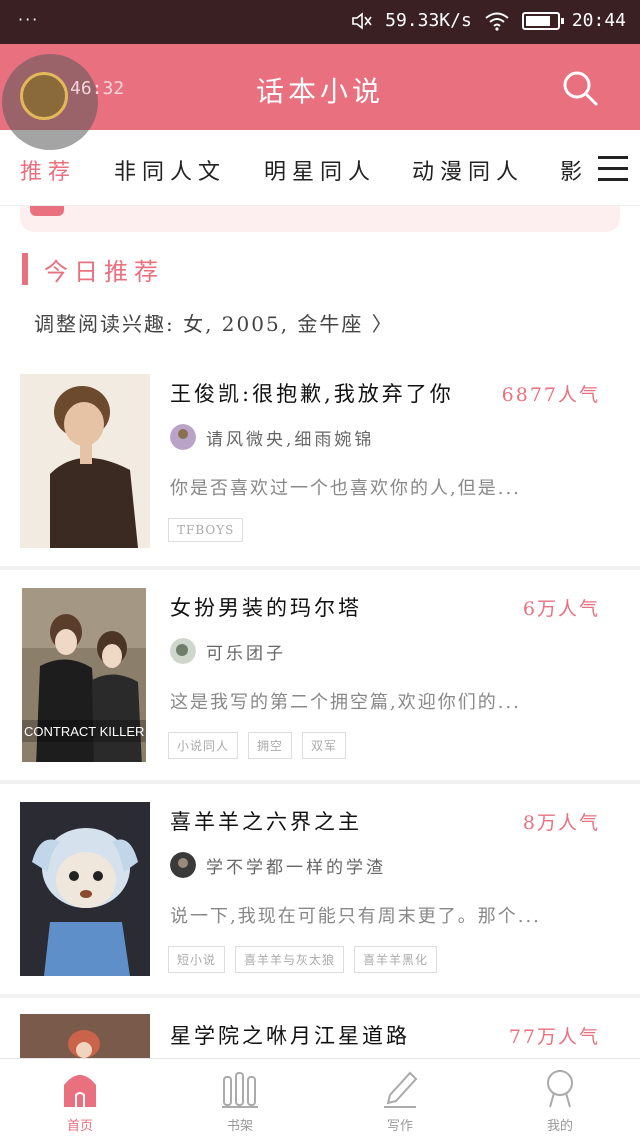 The height and width of the screenshot is (1138, 640). What do you see at coordinates (79, 1126) in the screenshot?
I see `nav-label: 首页` at bounding box center [79, 1126].